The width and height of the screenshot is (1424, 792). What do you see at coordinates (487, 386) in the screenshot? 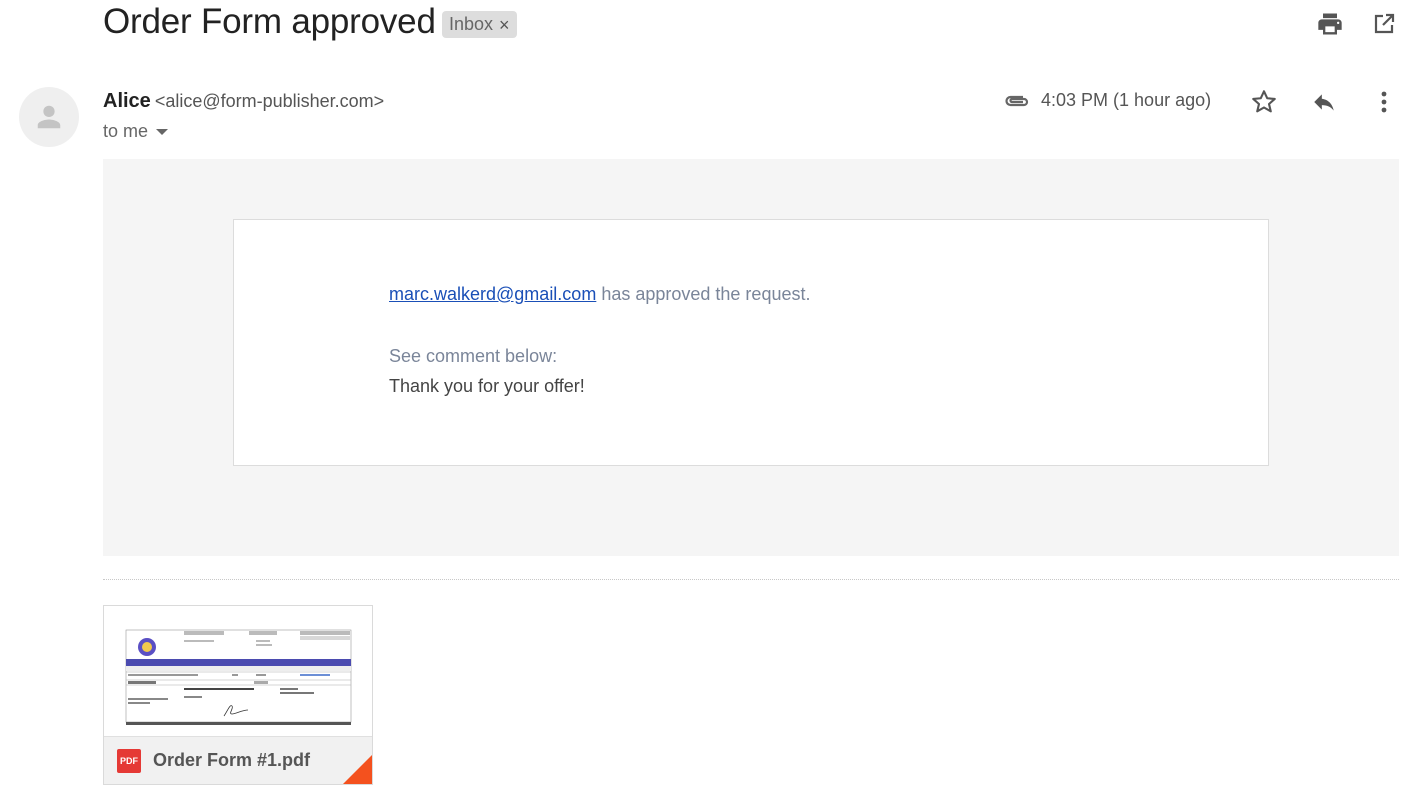
I see `comment-text: Thank you for your offer!` at bounding box center [487, 386].